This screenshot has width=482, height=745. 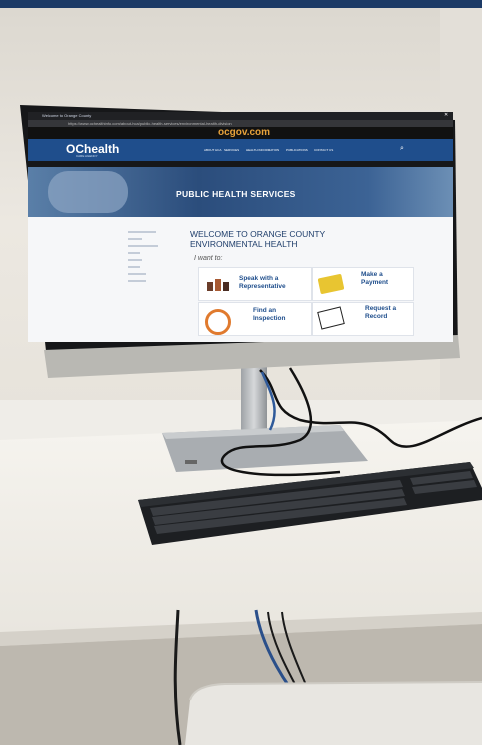 I want to click on hp-logo-icon, so click(x=191, y=462).